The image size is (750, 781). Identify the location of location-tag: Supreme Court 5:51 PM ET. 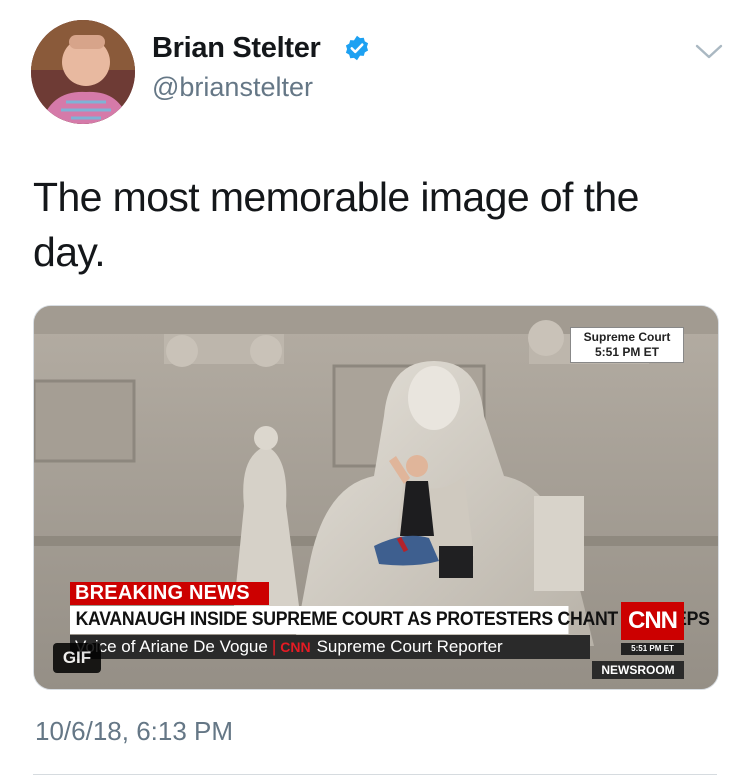
(627, 345).